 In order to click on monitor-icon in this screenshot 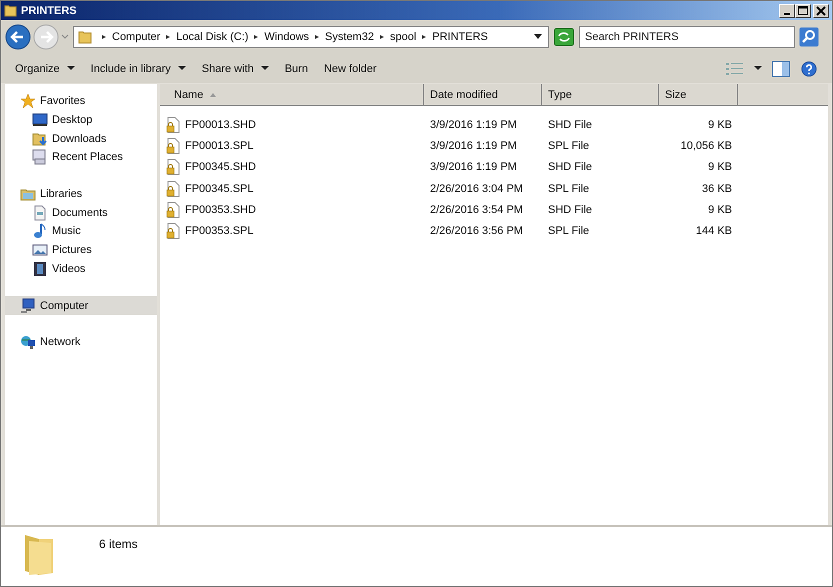, I will do `click(40, 120)`.